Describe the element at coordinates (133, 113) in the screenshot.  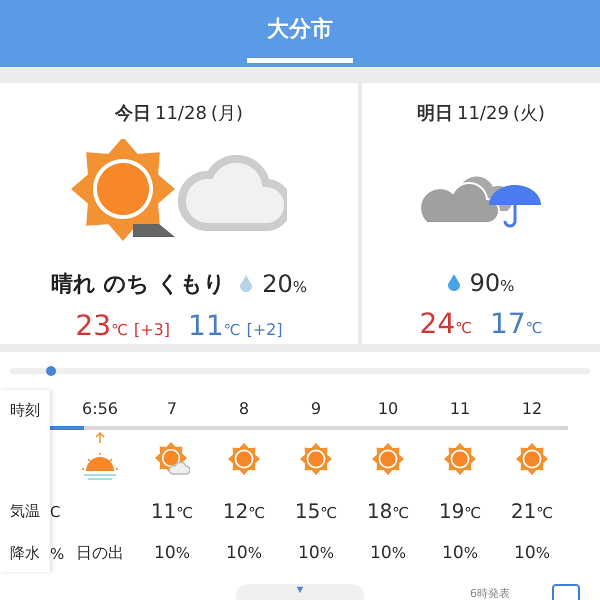
I see `day-label: 今日` at that location.